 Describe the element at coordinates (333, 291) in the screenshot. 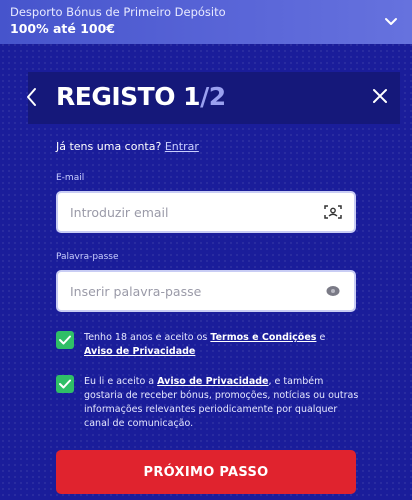

I see `eye-icon` at that location.